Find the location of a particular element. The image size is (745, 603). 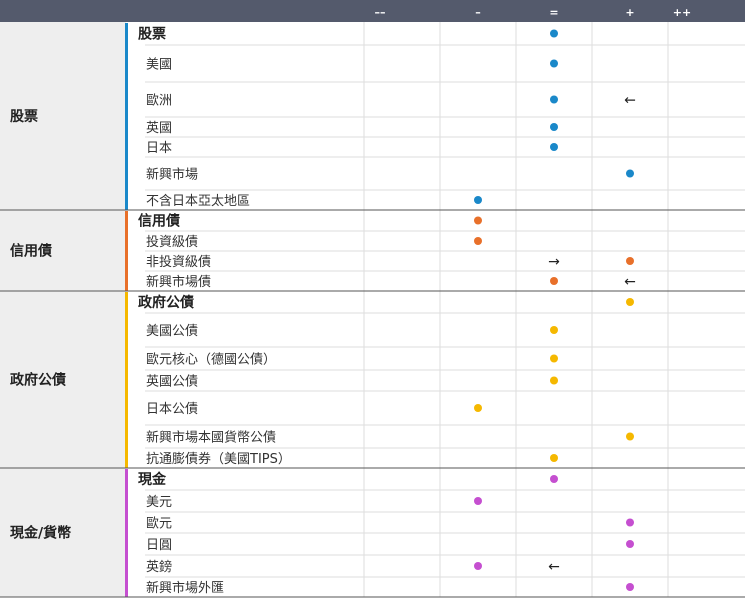

row-label: 新興市場債 is located at coordinates (178, 282).